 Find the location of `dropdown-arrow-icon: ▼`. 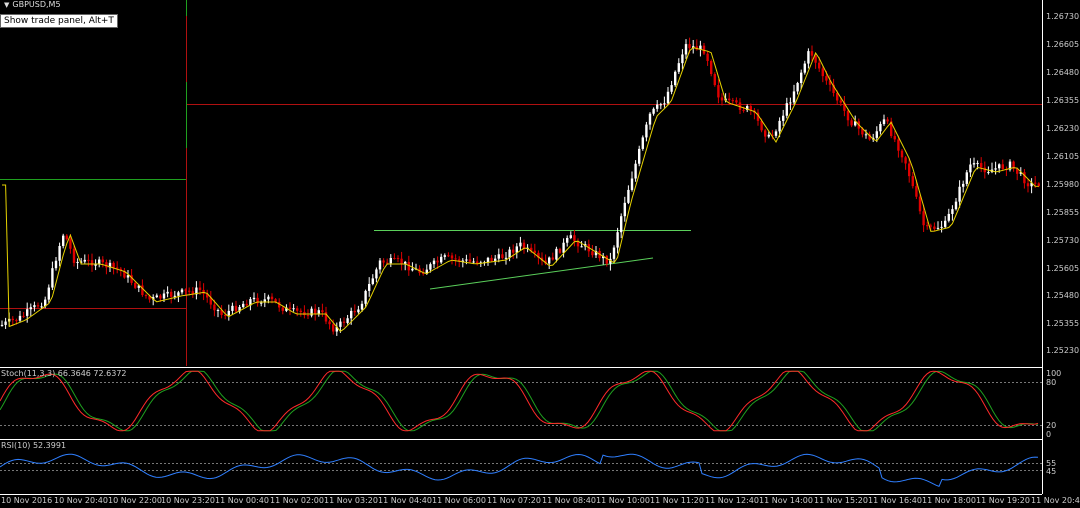

dropdown-arrow-icon: ▼ is located at coordinates (6, 5).